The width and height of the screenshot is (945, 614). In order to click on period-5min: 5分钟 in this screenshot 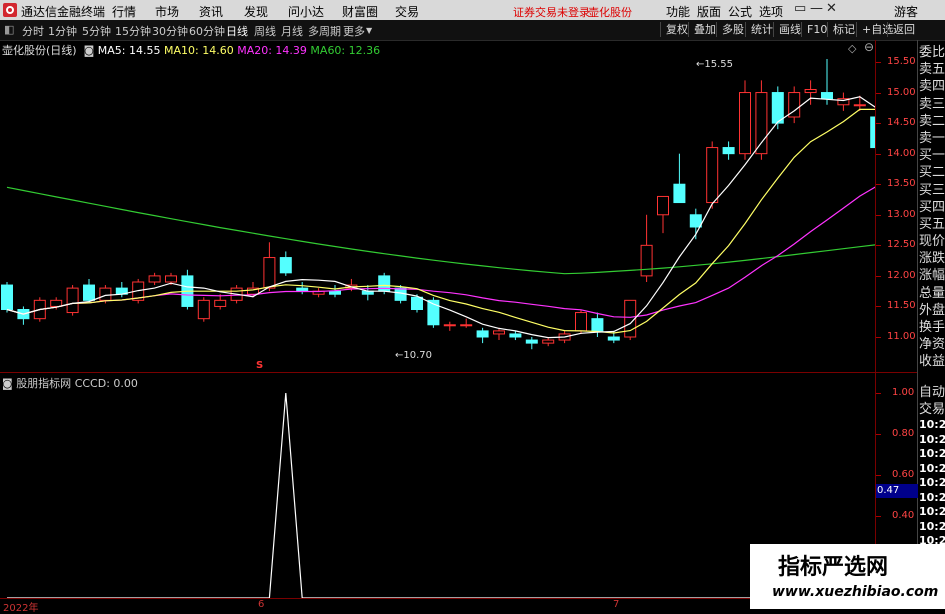, I will do `click(96, 31)`.